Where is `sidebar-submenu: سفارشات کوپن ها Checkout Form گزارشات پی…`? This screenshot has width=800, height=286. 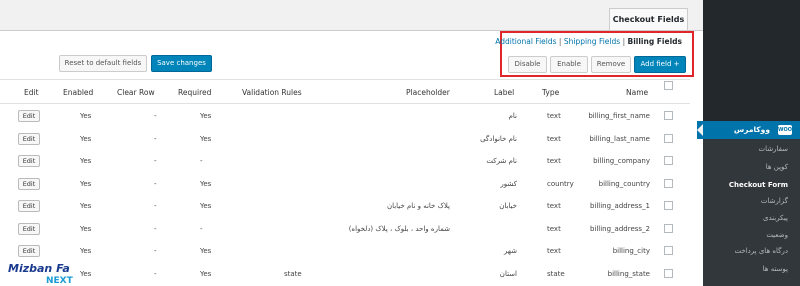
sidebar-submenu: سفارشات کوپن ها Checkout Form گزارشات پی… is located at coordinates (751, 212).